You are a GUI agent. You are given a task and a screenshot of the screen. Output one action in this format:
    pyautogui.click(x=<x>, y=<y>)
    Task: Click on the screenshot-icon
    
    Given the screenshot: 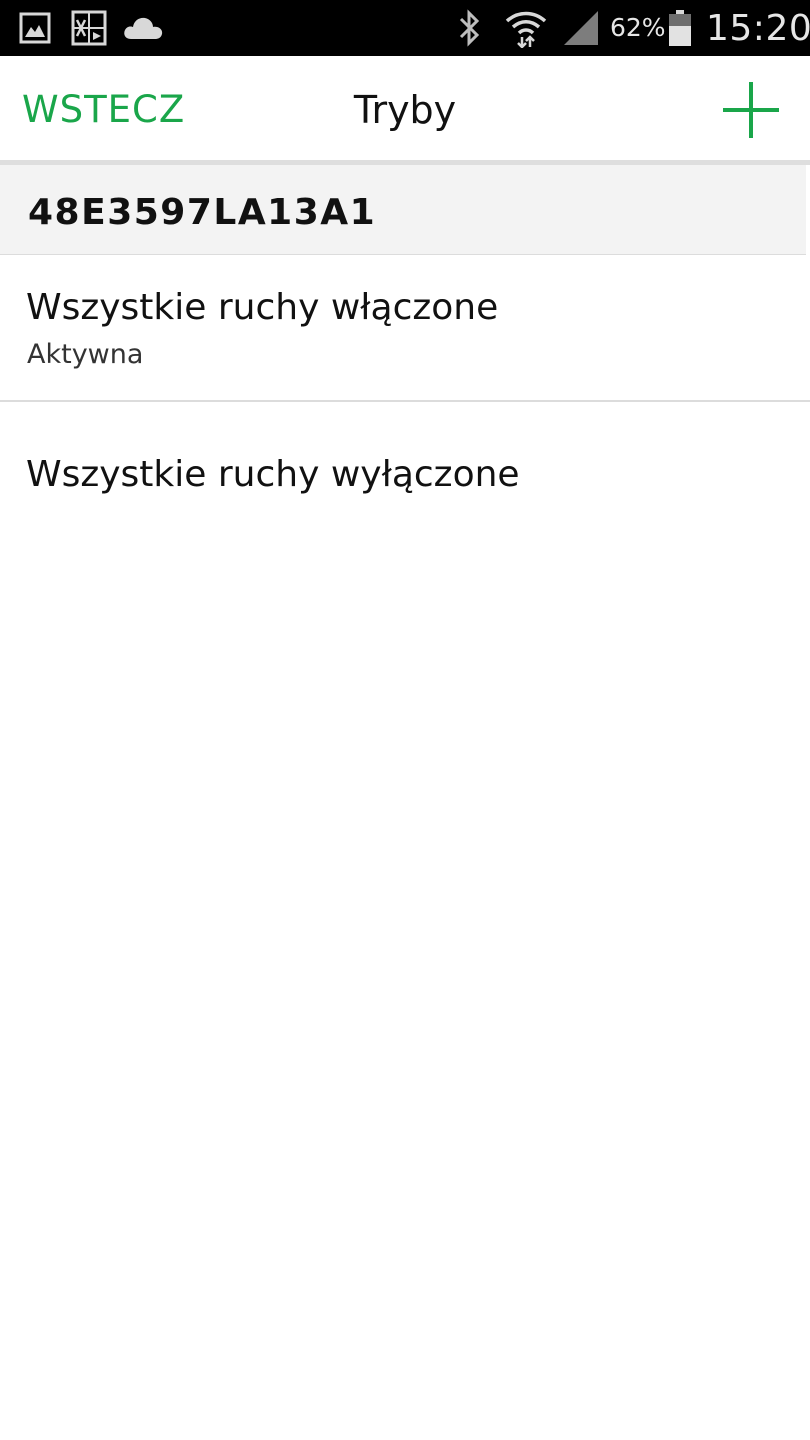 What is the action you would take?
    pyautogui.click(x=89, y=28)
    